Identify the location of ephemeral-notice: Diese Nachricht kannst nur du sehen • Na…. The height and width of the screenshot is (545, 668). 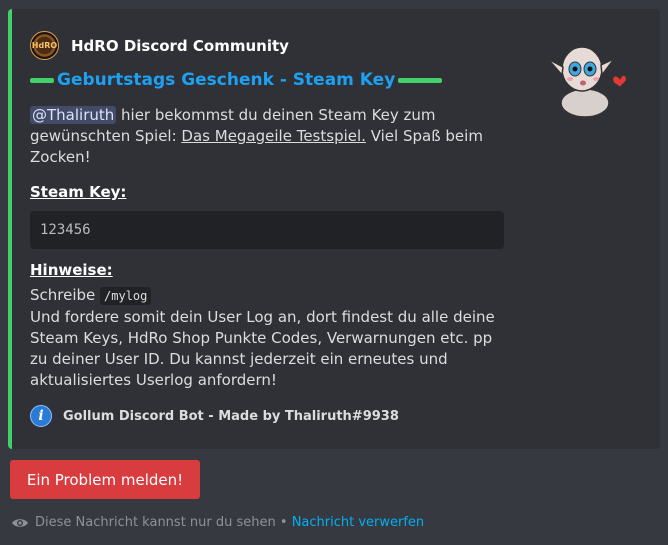
(217, 522).